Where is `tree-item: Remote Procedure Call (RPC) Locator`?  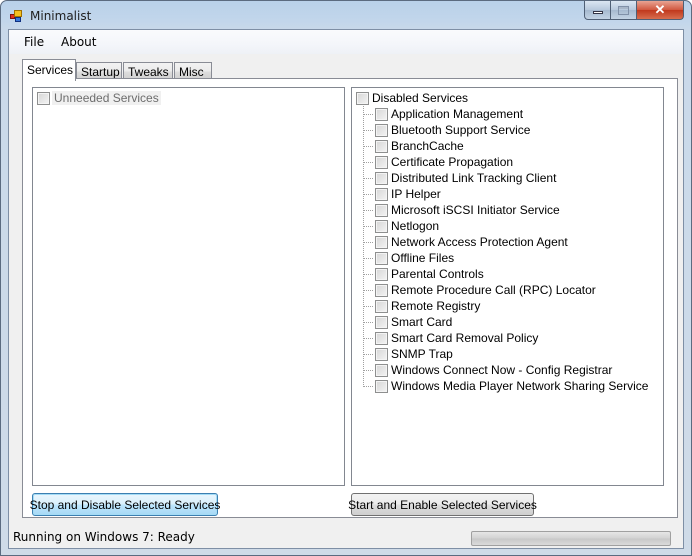
tree-item: Remote Procedure Call (RPC) Locator is located at coordinates (485, 290).